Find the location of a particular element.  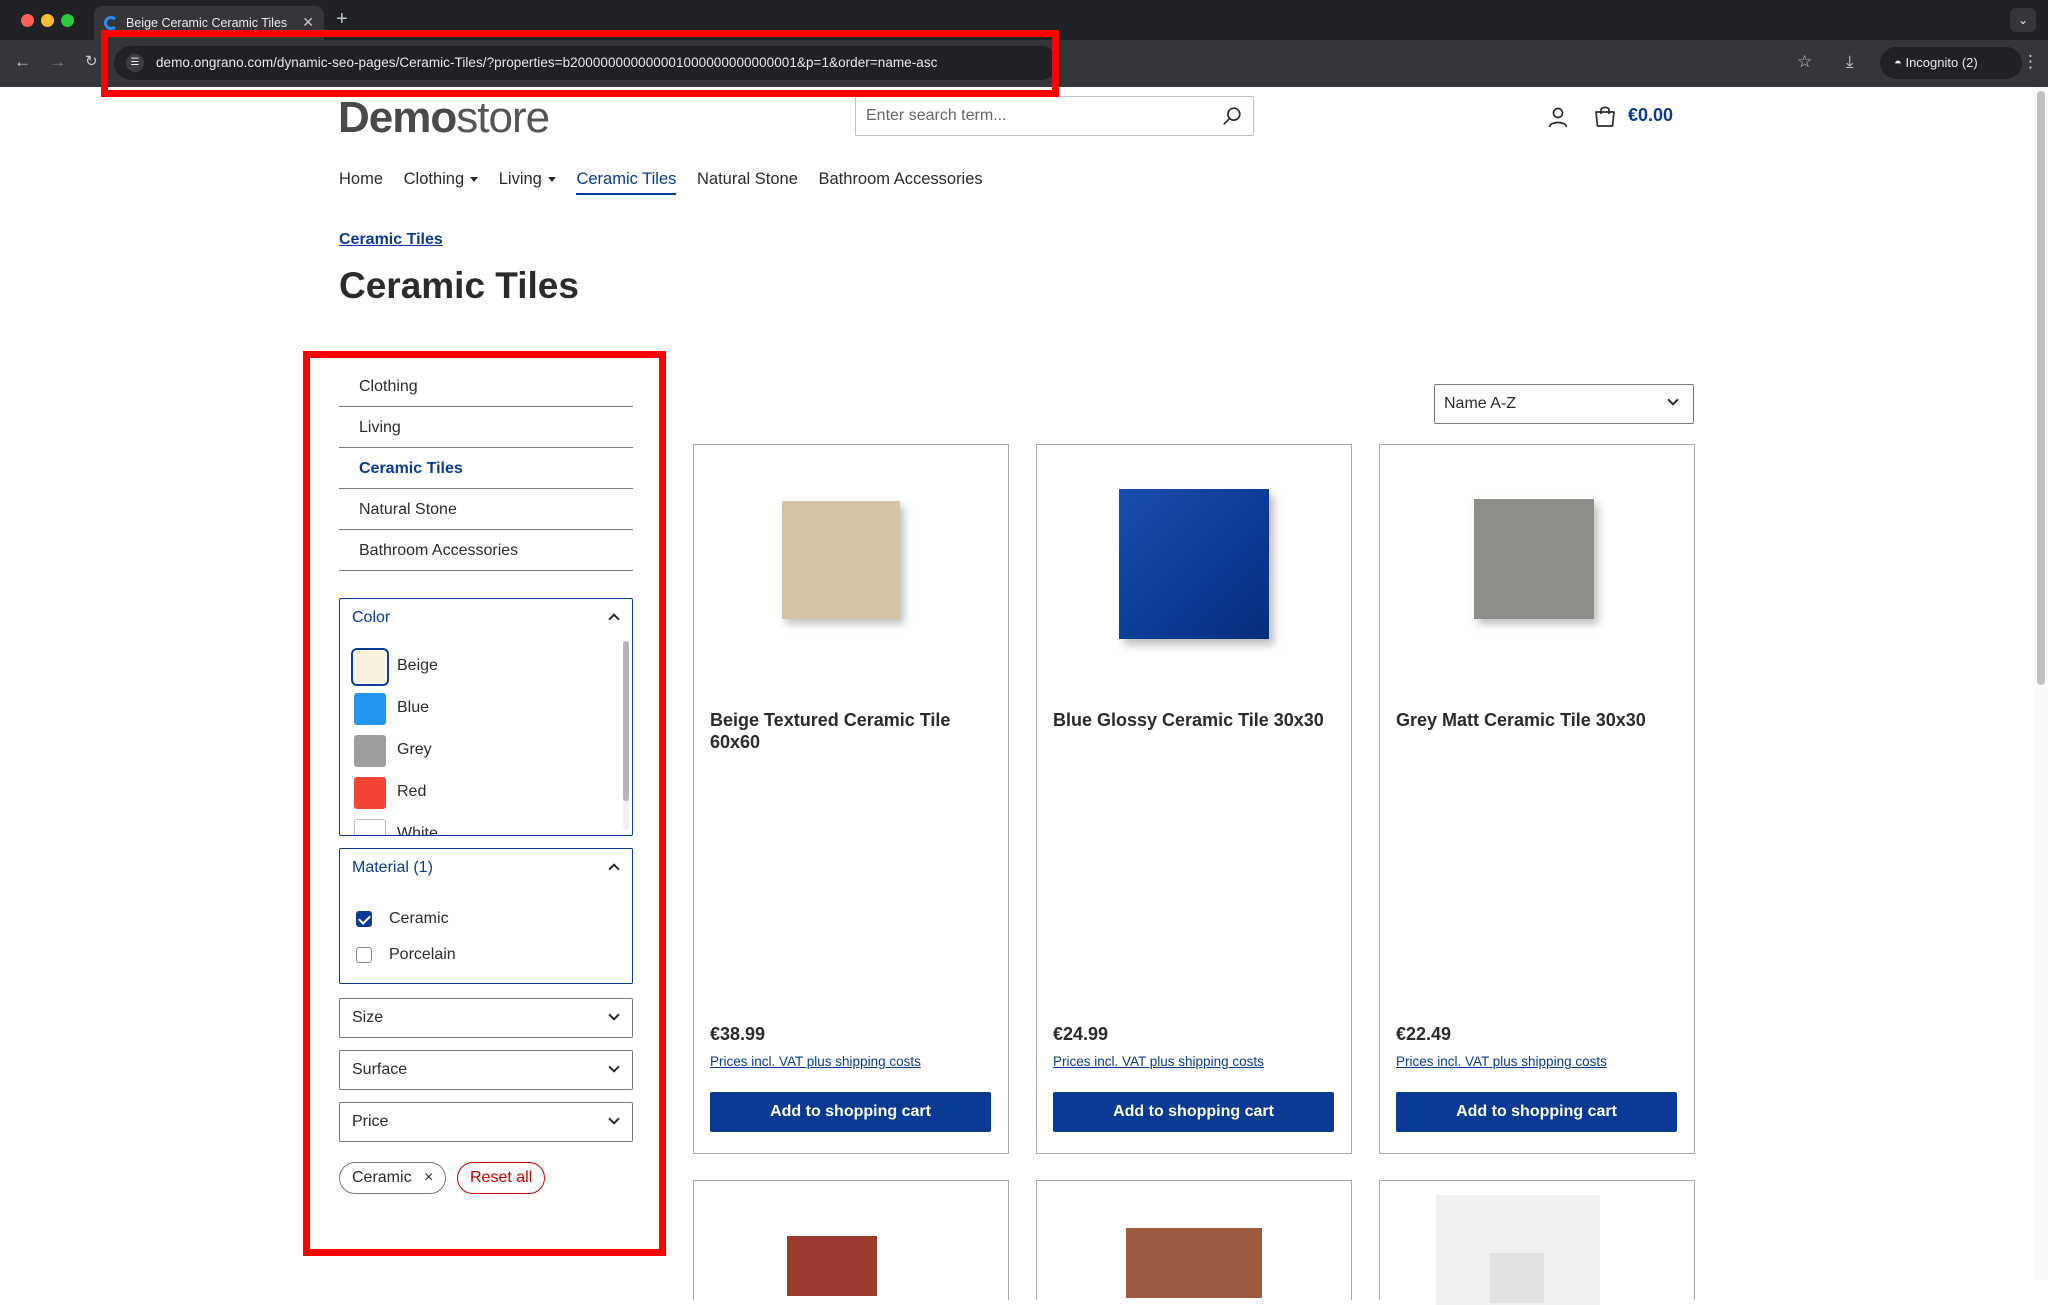

reset-all-button: Reset all is located at coordinates (501, 1178).